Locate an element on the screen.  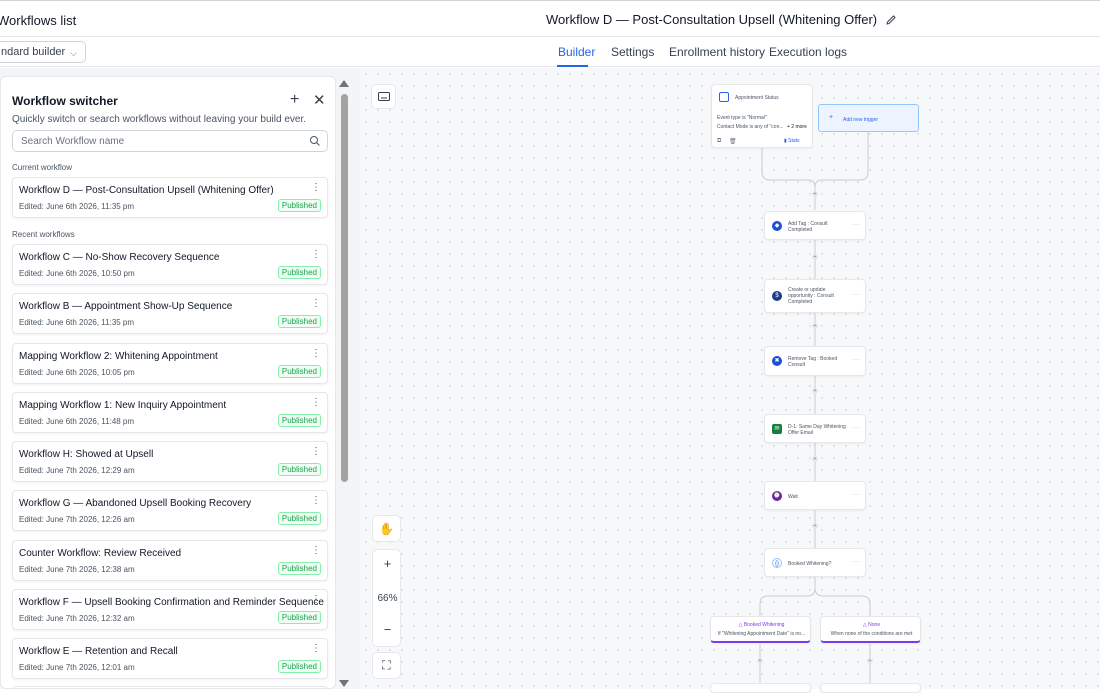
keyboard-icon is located at coordinates (383, 96).